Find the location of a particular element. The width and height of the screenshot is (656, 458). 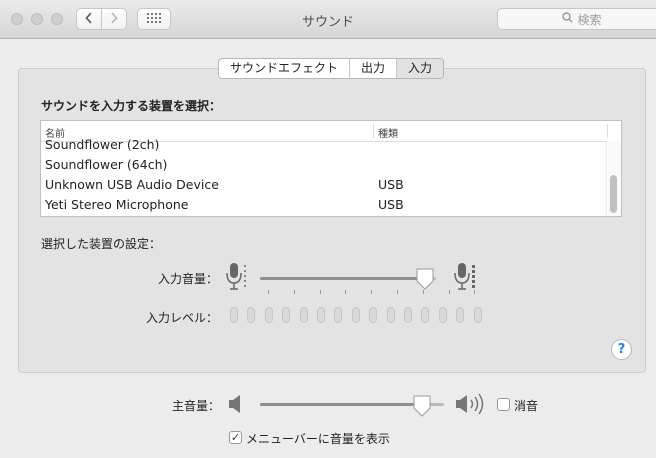

input-volume-knob is located at coordinates (425, 280).